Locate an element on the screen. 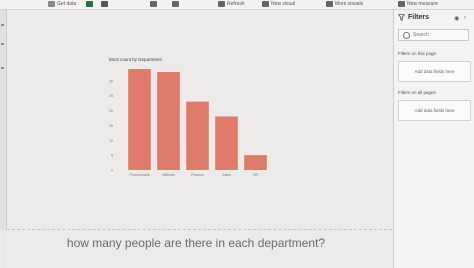 Image resolution: width=474 pixels, height=268 pixels. y-tick-label: 20 is located at coordinates (111, 111).